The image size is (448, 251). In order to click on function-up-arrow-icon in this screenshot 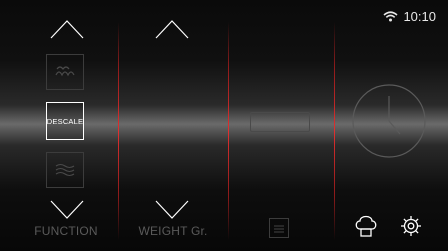, I will do `click(67, 29)`.